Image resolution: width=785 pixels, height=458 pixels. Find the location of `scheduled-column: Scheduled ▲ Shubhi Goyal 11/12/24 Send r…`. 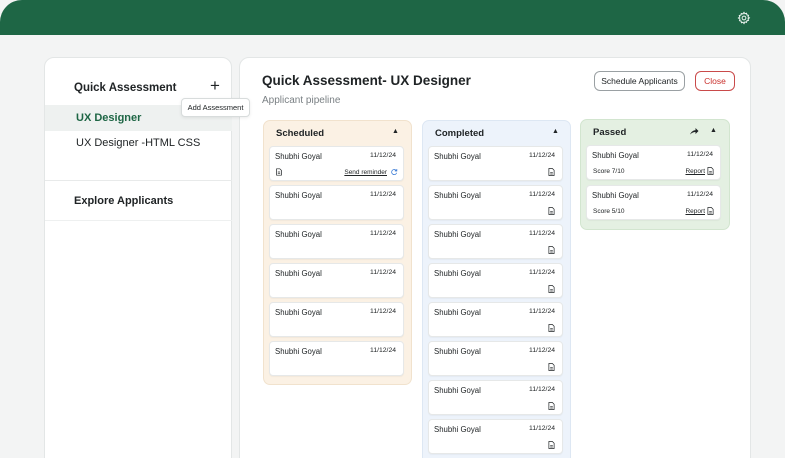

scheduled-column: Scheduled ▲ Shubhi Goyal 11/12/24 Send r… is located at coordinates (337, 252).